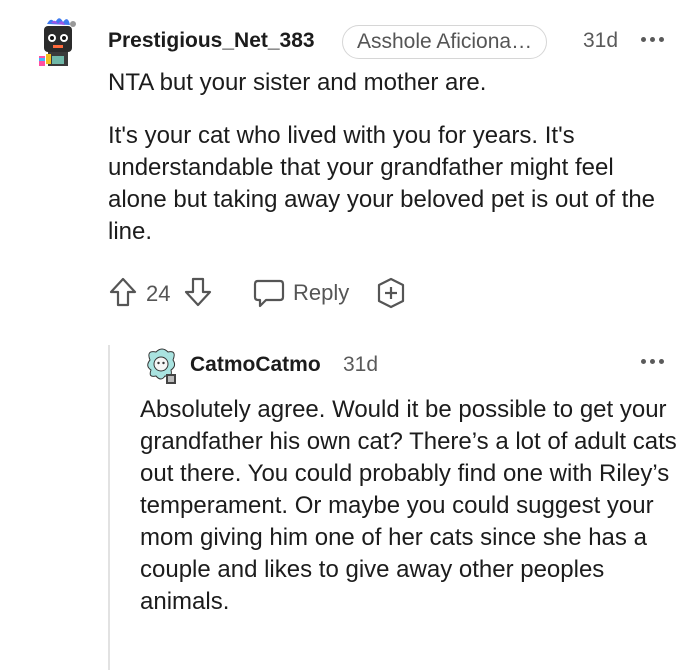  What do you see at coordinates (123, 292) in the screenshot?
I see `upvote-icon` at bounding box center [123, 292].